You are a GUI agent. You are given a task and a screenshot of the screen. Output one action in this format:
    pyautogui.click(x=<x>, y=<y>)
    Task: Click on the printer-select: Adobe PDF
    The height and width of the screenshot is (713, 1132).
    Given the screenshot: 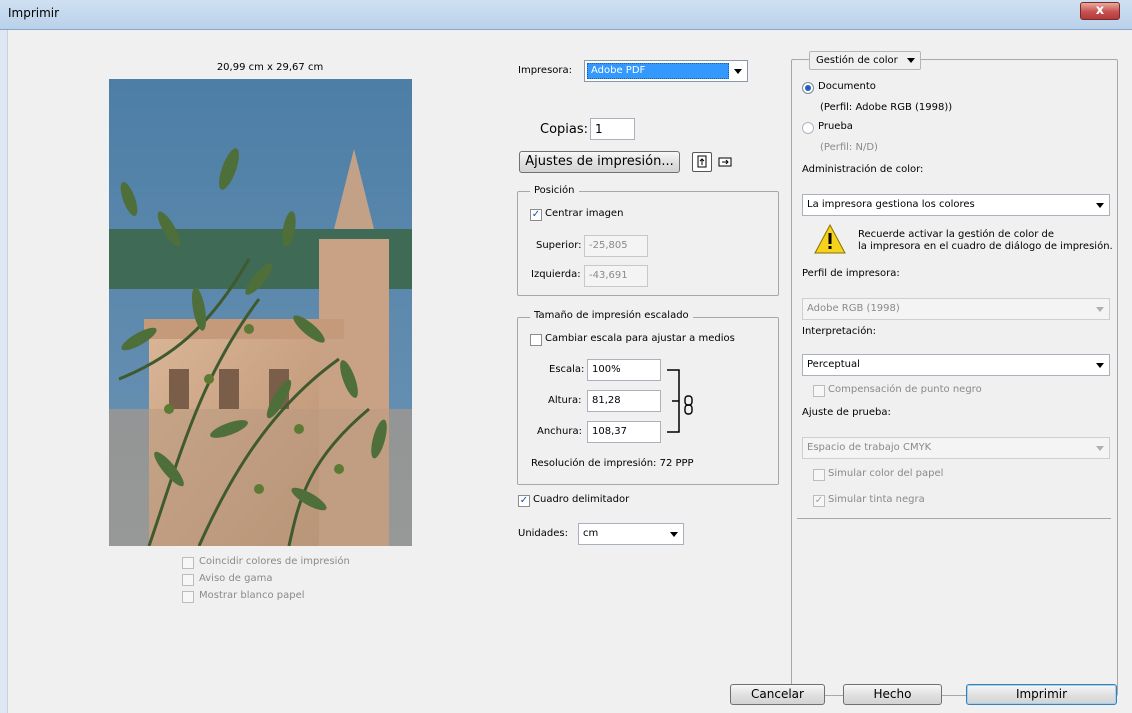 What is the action you would take?
    pyautogui.click(x=666, y=71)
    